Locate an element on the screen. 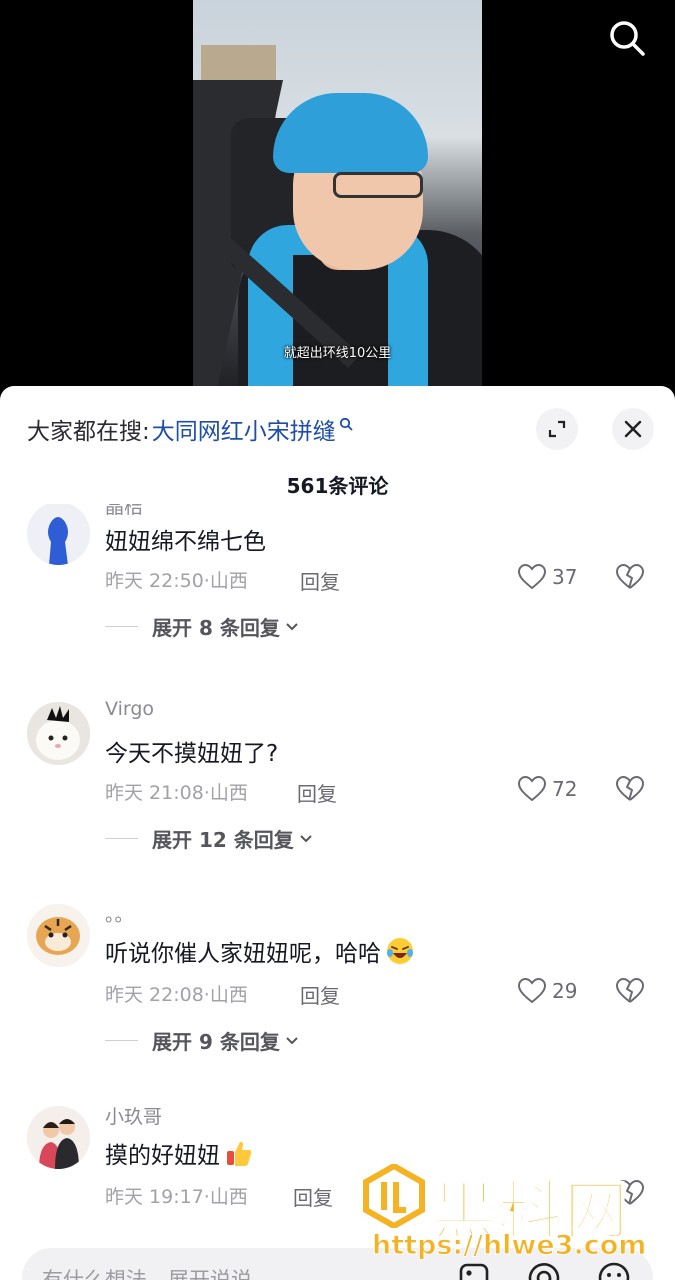 This screenshot has height=1280, width=675. like-button: 37 is located at coordinates (547, 577).